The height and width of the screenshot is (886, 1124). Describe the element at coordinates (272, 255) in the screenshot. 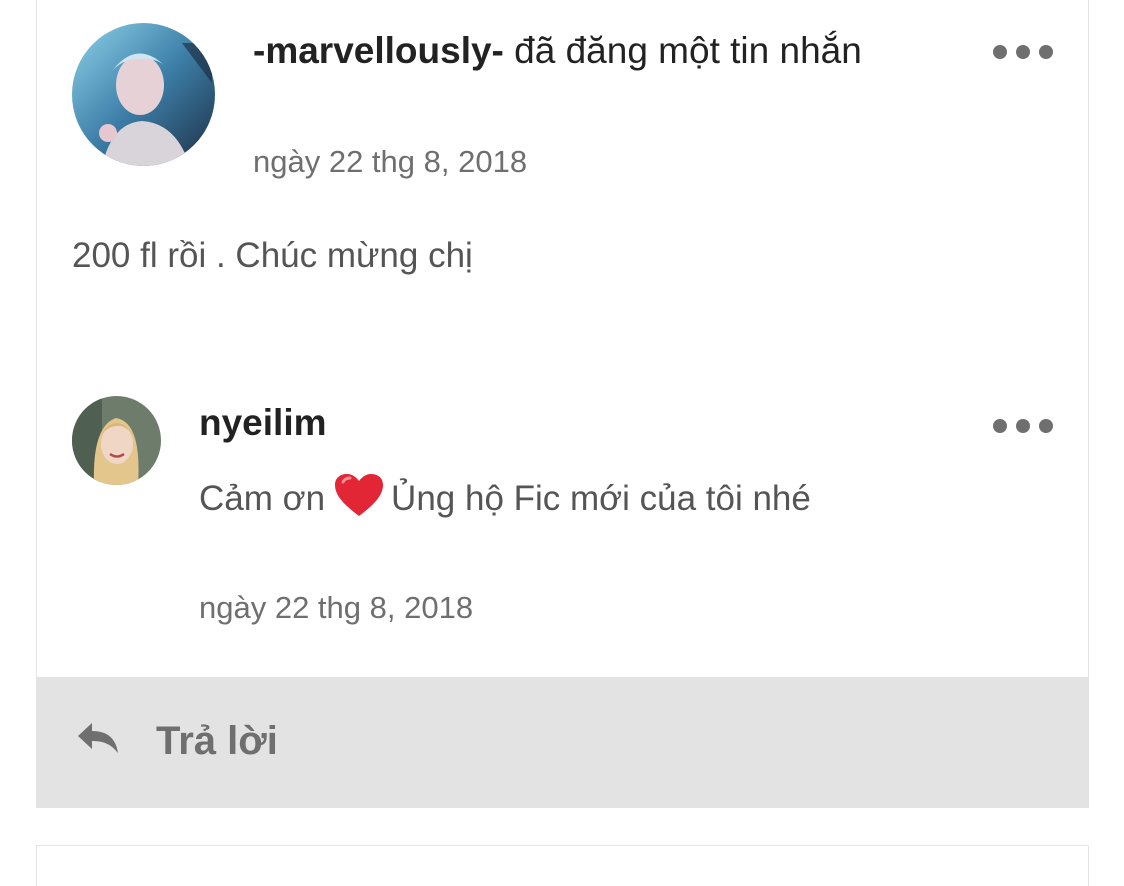

I see `post-message: 200 fl rồi . Chúc mừng chị` at that location.